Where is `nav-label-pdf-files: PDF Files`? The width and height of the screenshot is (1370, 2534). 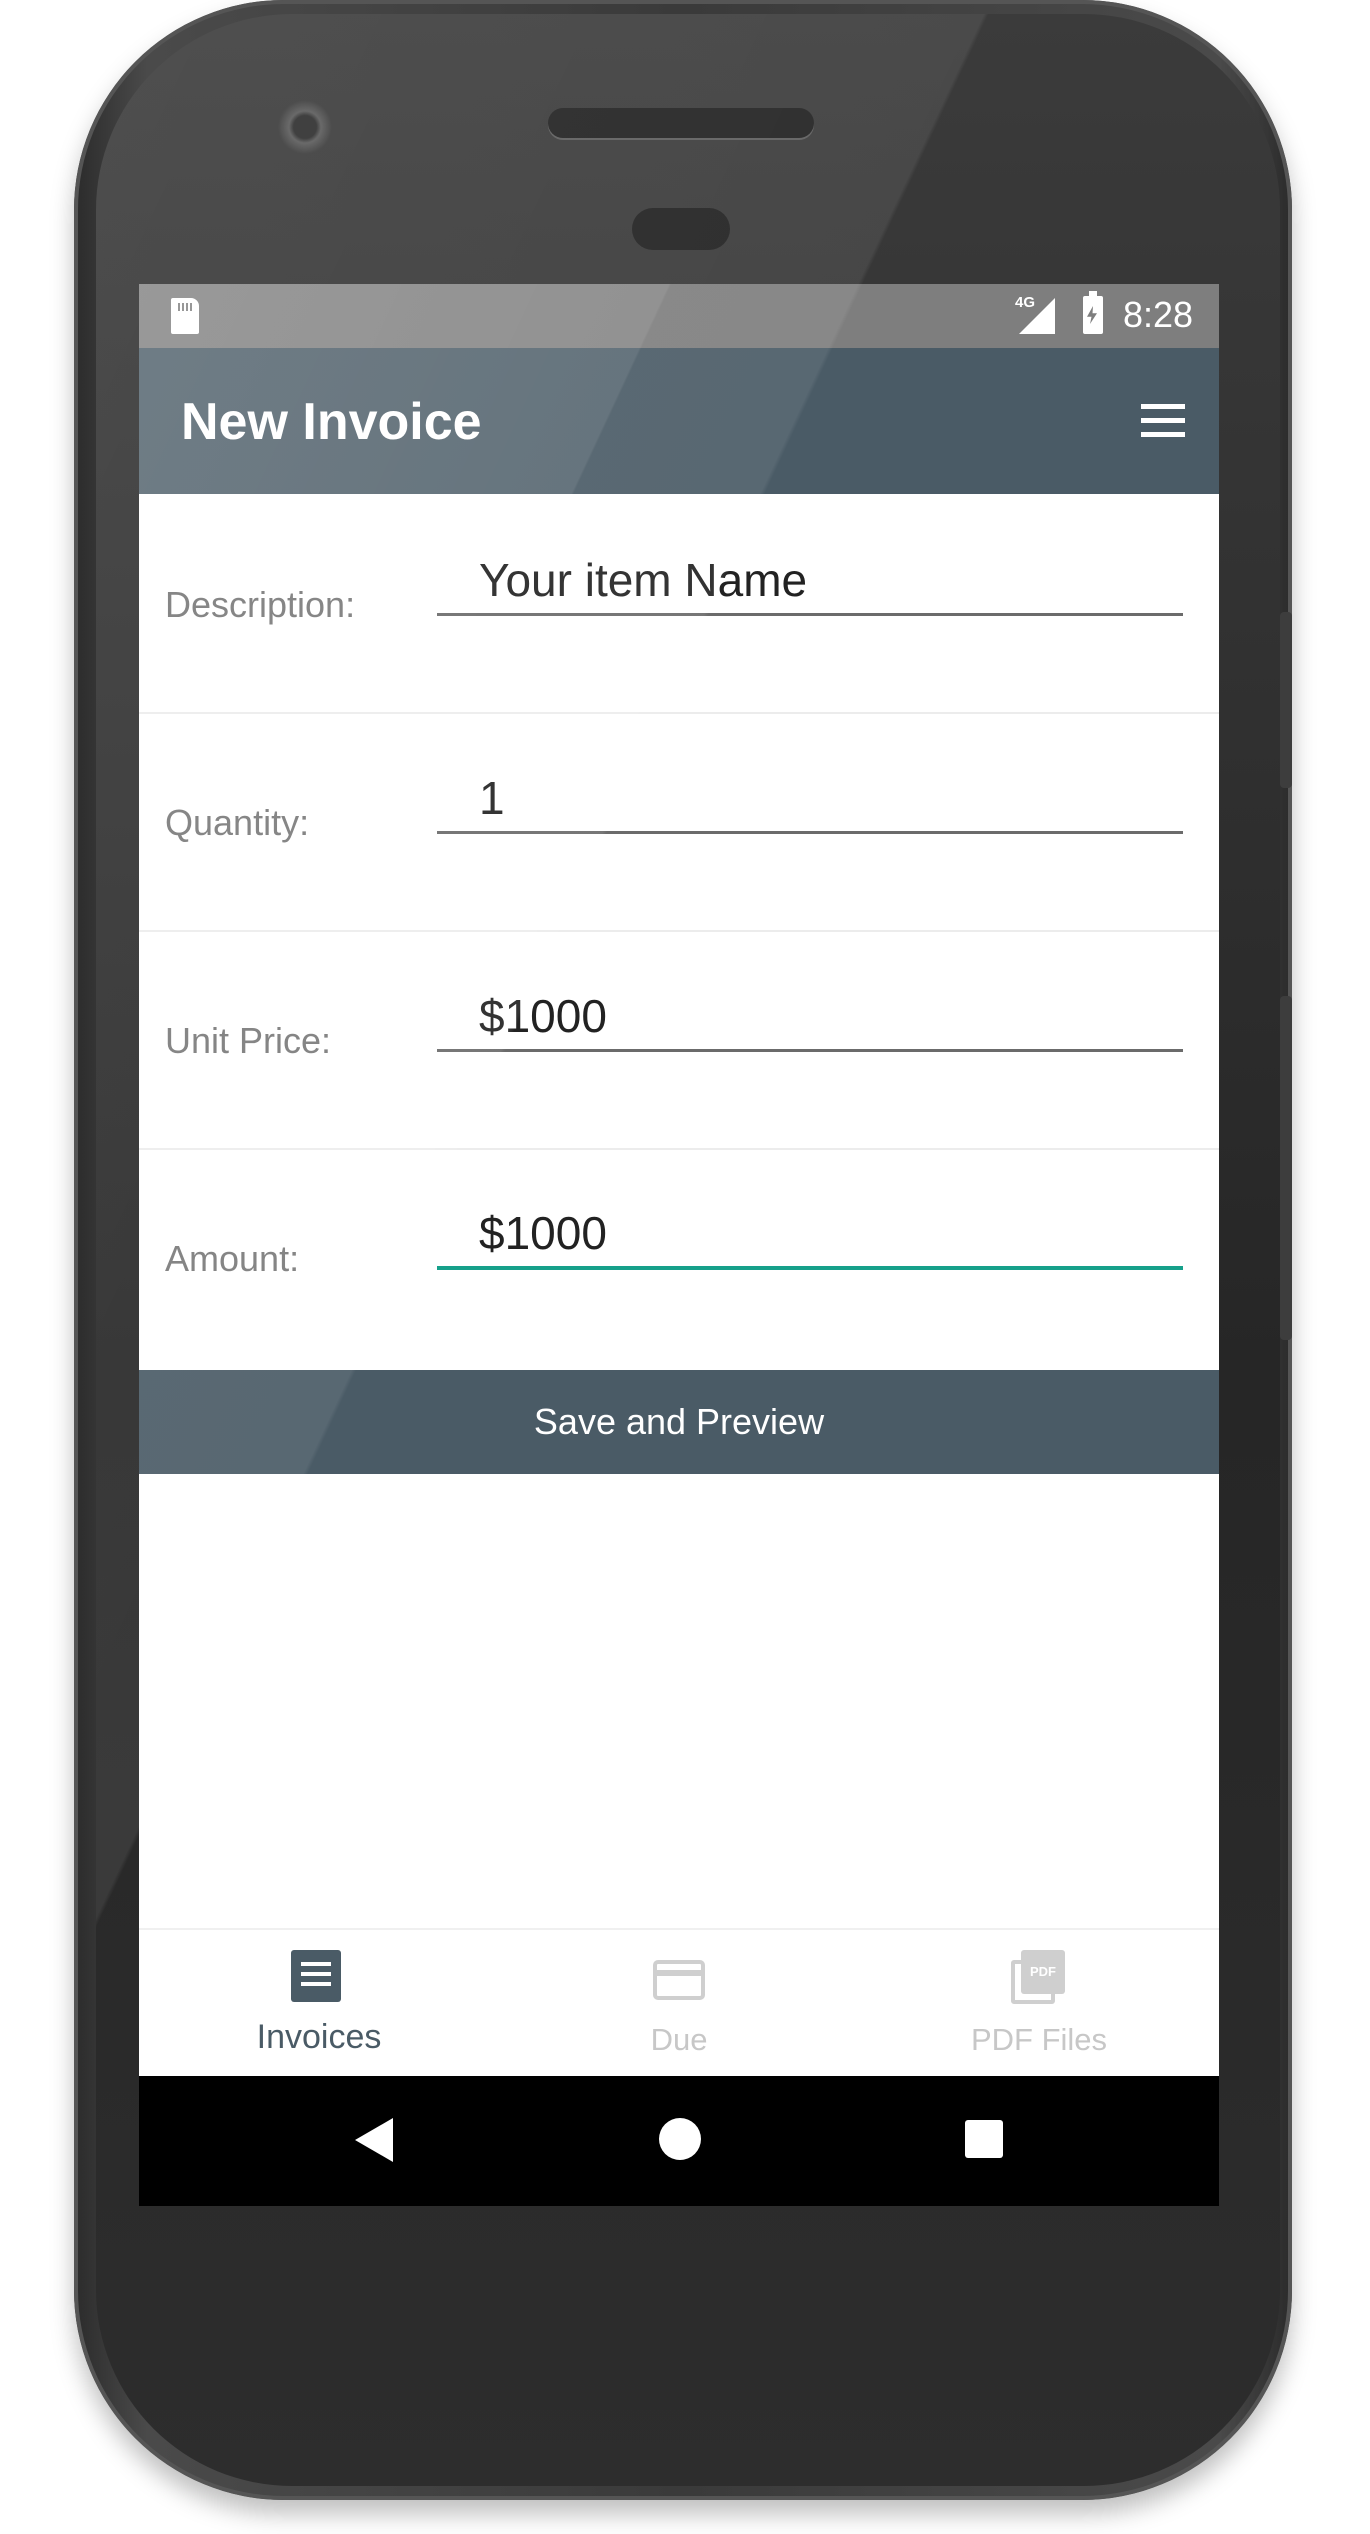 nav-label-pdf-files: PDF Files is located at coordinates (1039, 2039).